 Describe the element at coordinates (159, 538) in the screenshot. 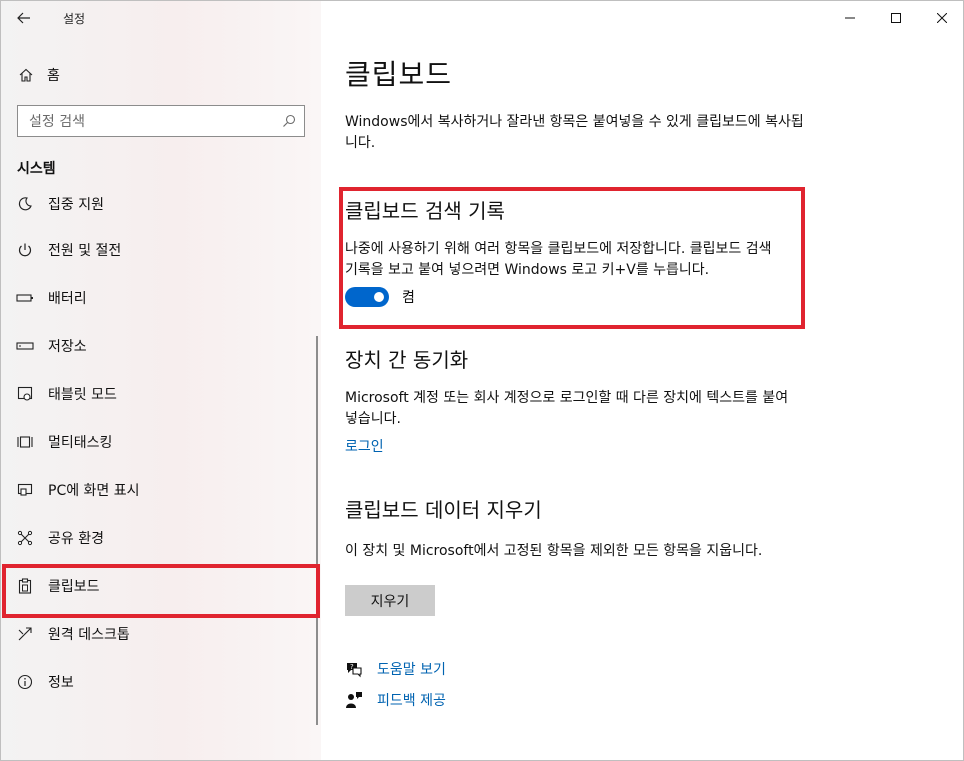

I see `sidebar-item-shared-experiences: 공유 환경` at that location.